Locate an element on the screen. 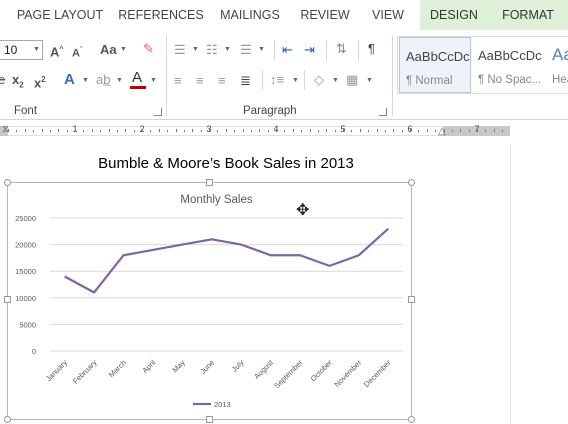 The image size is (568, 424). tab-page-layout: PAGE LAYOUT is located at coordinates (60, 15).